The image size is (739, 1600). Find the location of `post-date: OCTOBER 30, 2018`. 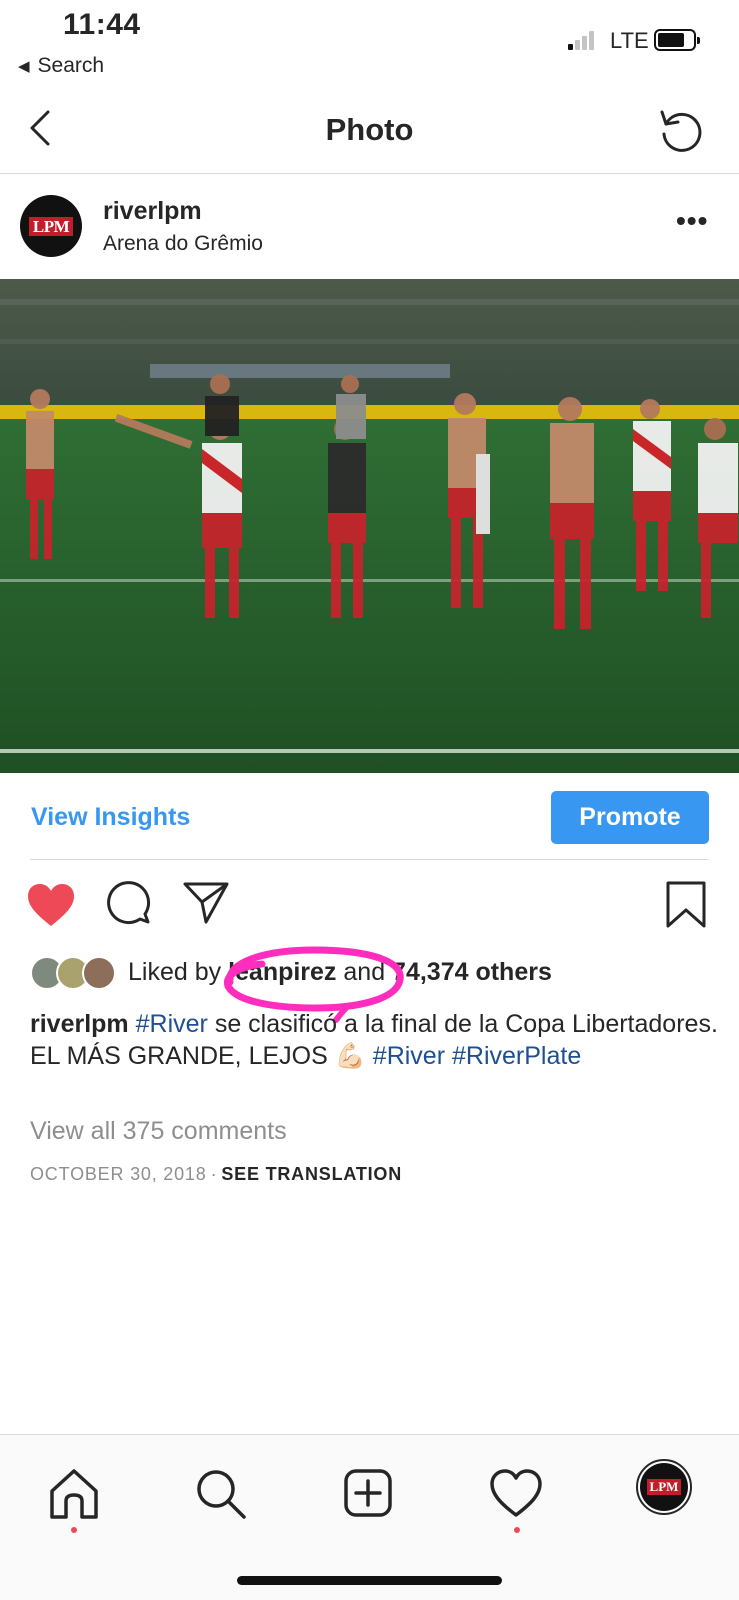

post-date: OCTOBER 30, 2018 is located at coordinates (118, 1174).